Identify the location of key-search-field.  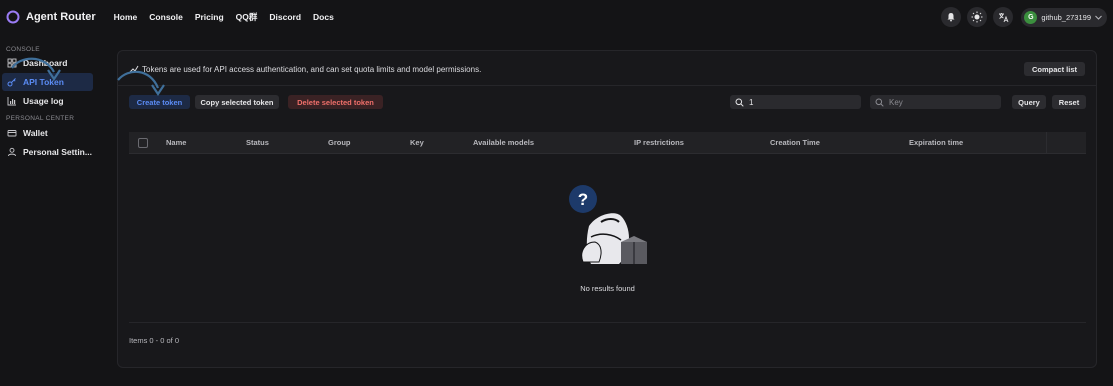
(935, 102).